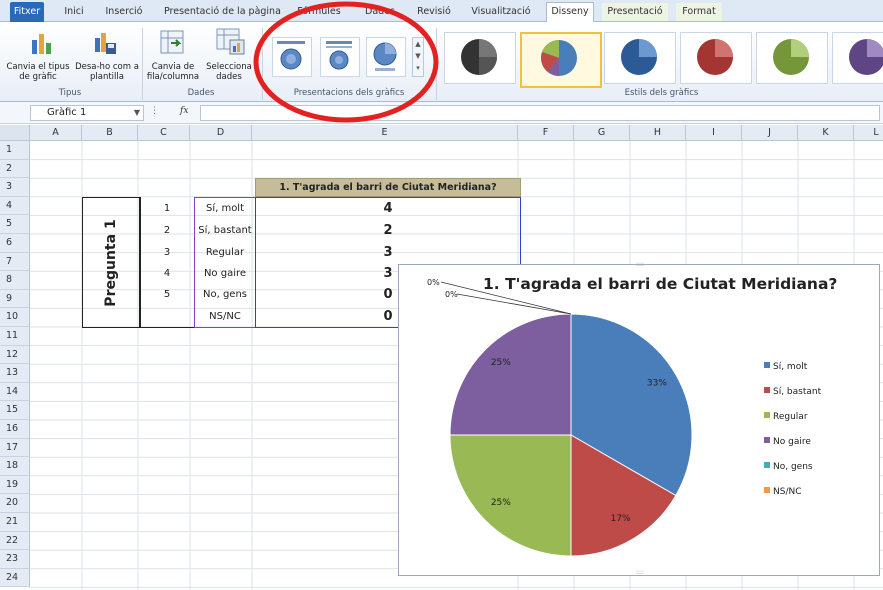 The image size is (883, 590). I want to click on data-label-6: 0%, so click(451, 294).